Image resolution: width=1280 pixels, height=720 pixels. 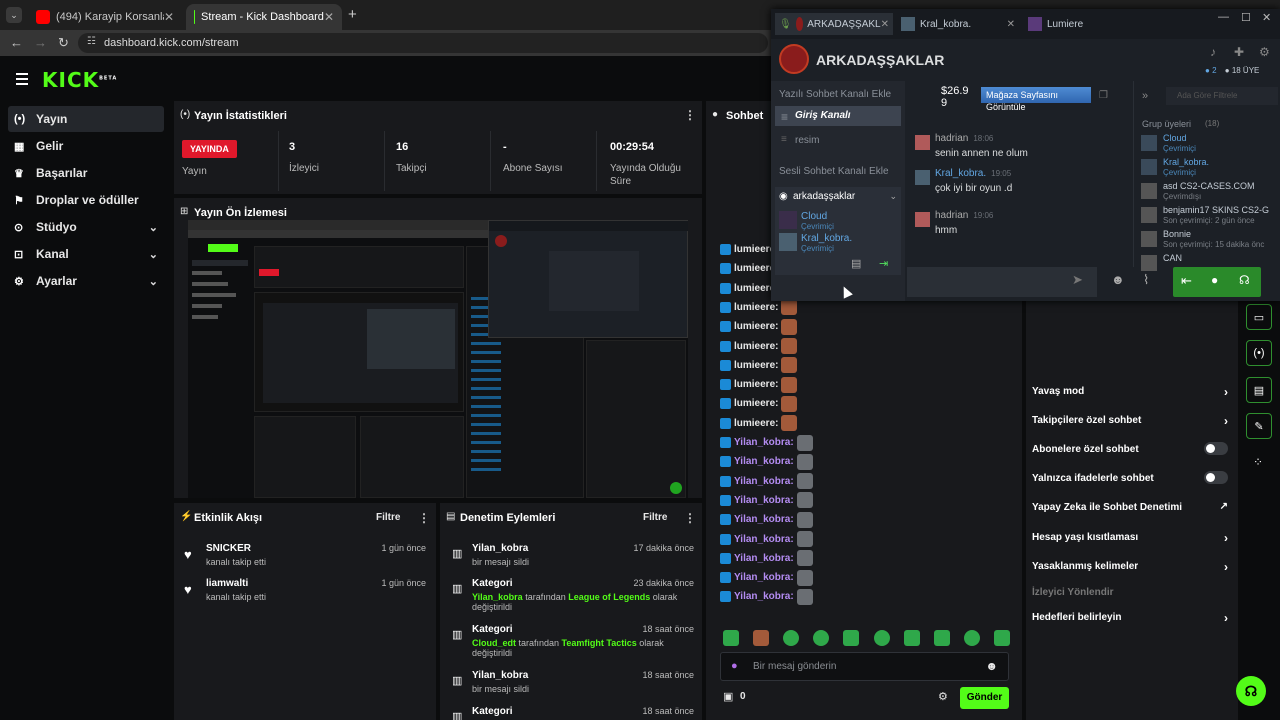 I want to click on chat-input: ● Bir mesaj gönderin ☻, so click(x=864, y=666).